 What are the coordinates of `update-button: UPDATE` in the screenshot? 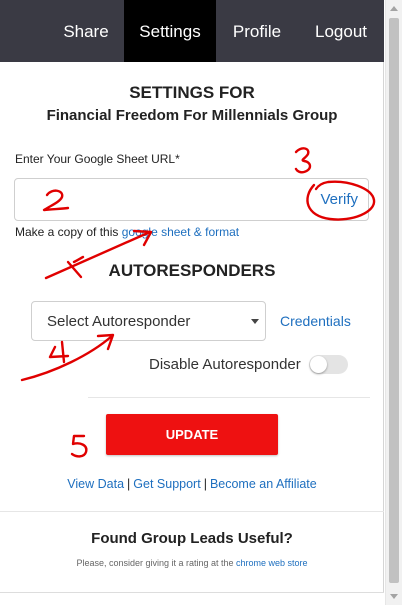 It's located at (192, 434).